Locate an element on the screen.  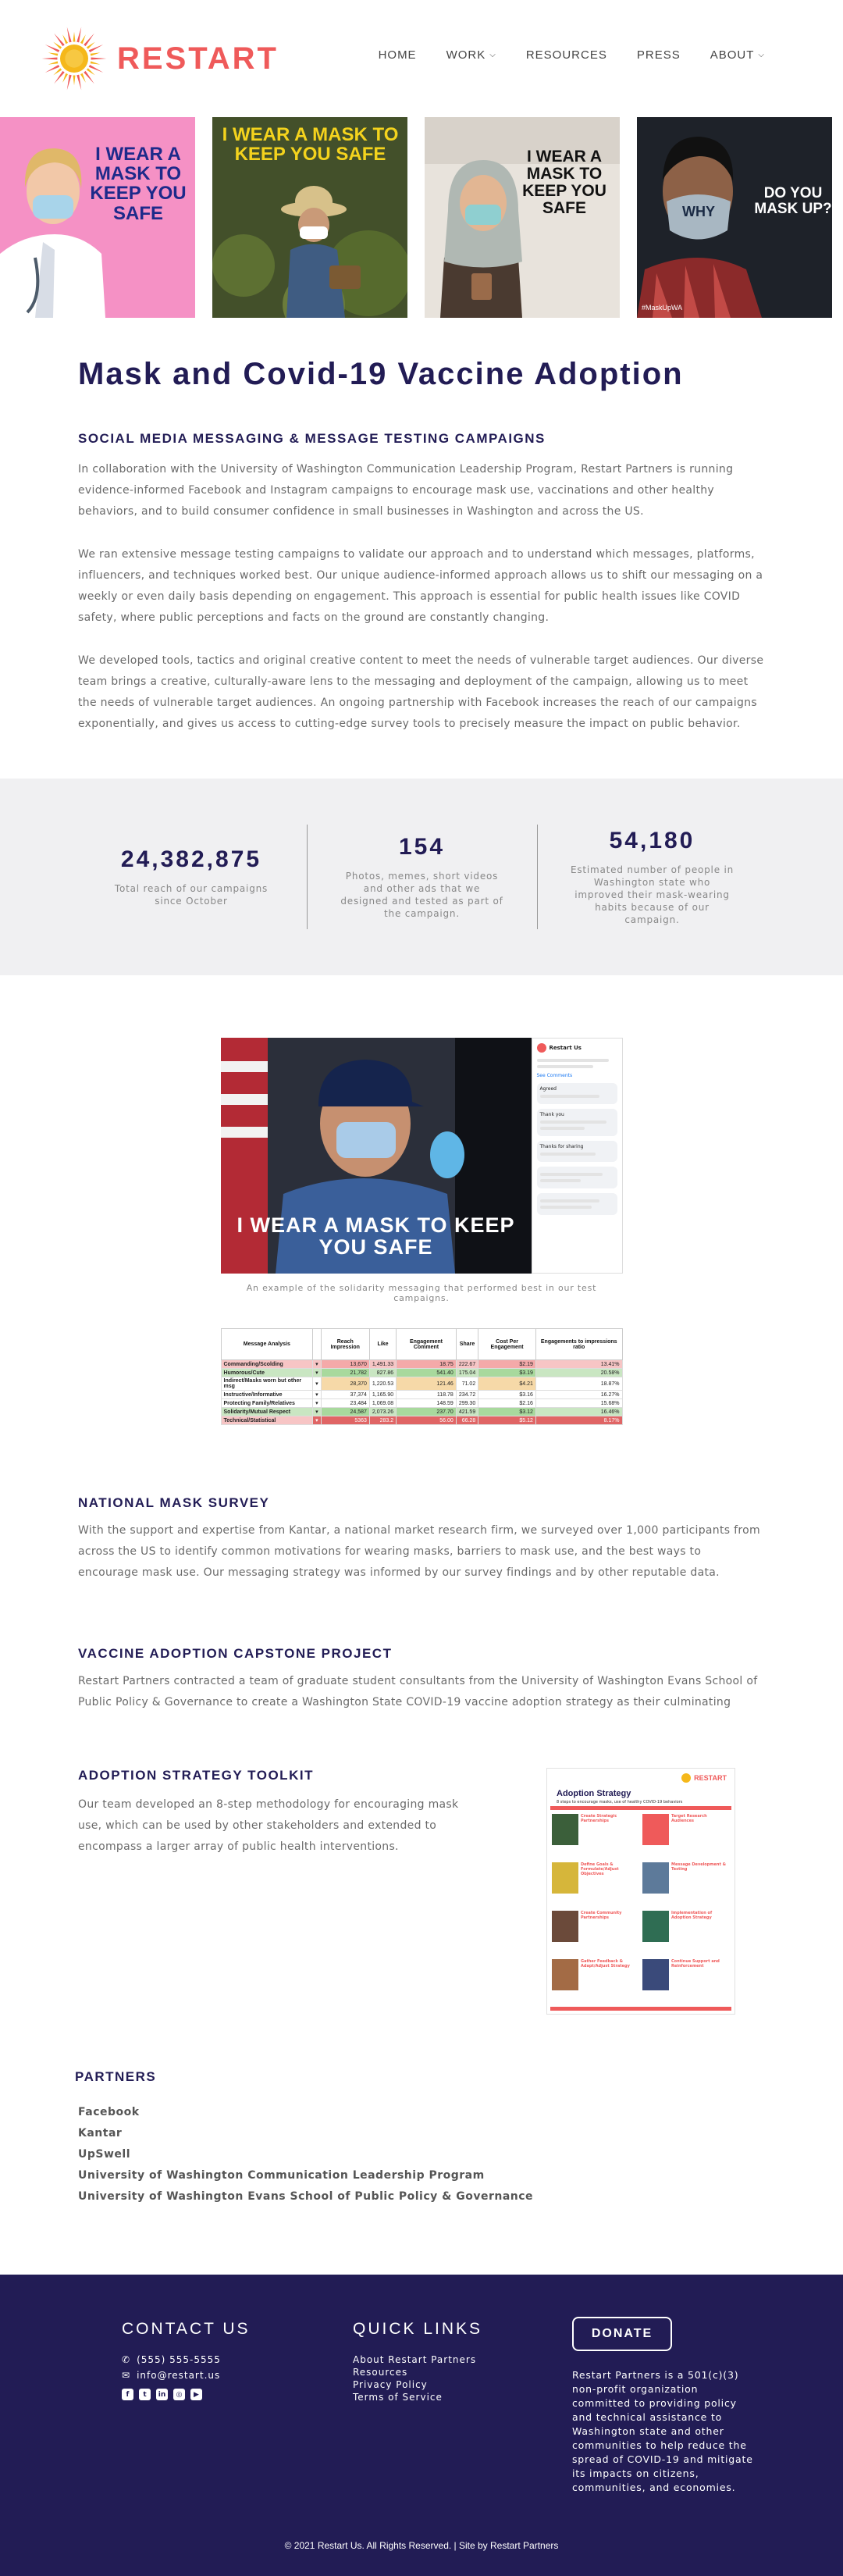
table-cell: 37,374 is located at coordinates (345, 1395).